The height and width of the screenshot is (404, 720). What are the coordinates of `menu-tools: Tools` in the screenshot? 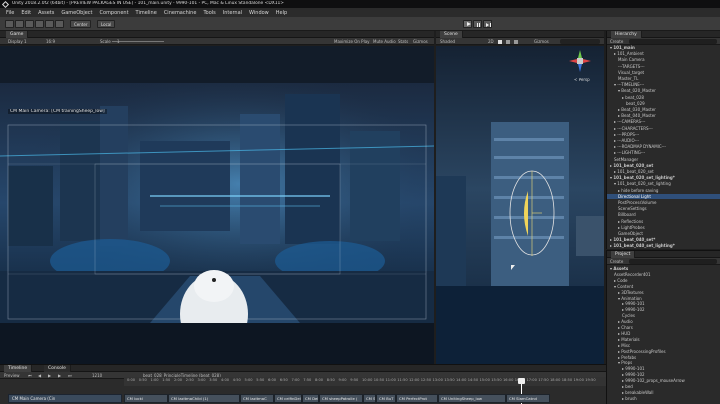 It's located at (209, 13).